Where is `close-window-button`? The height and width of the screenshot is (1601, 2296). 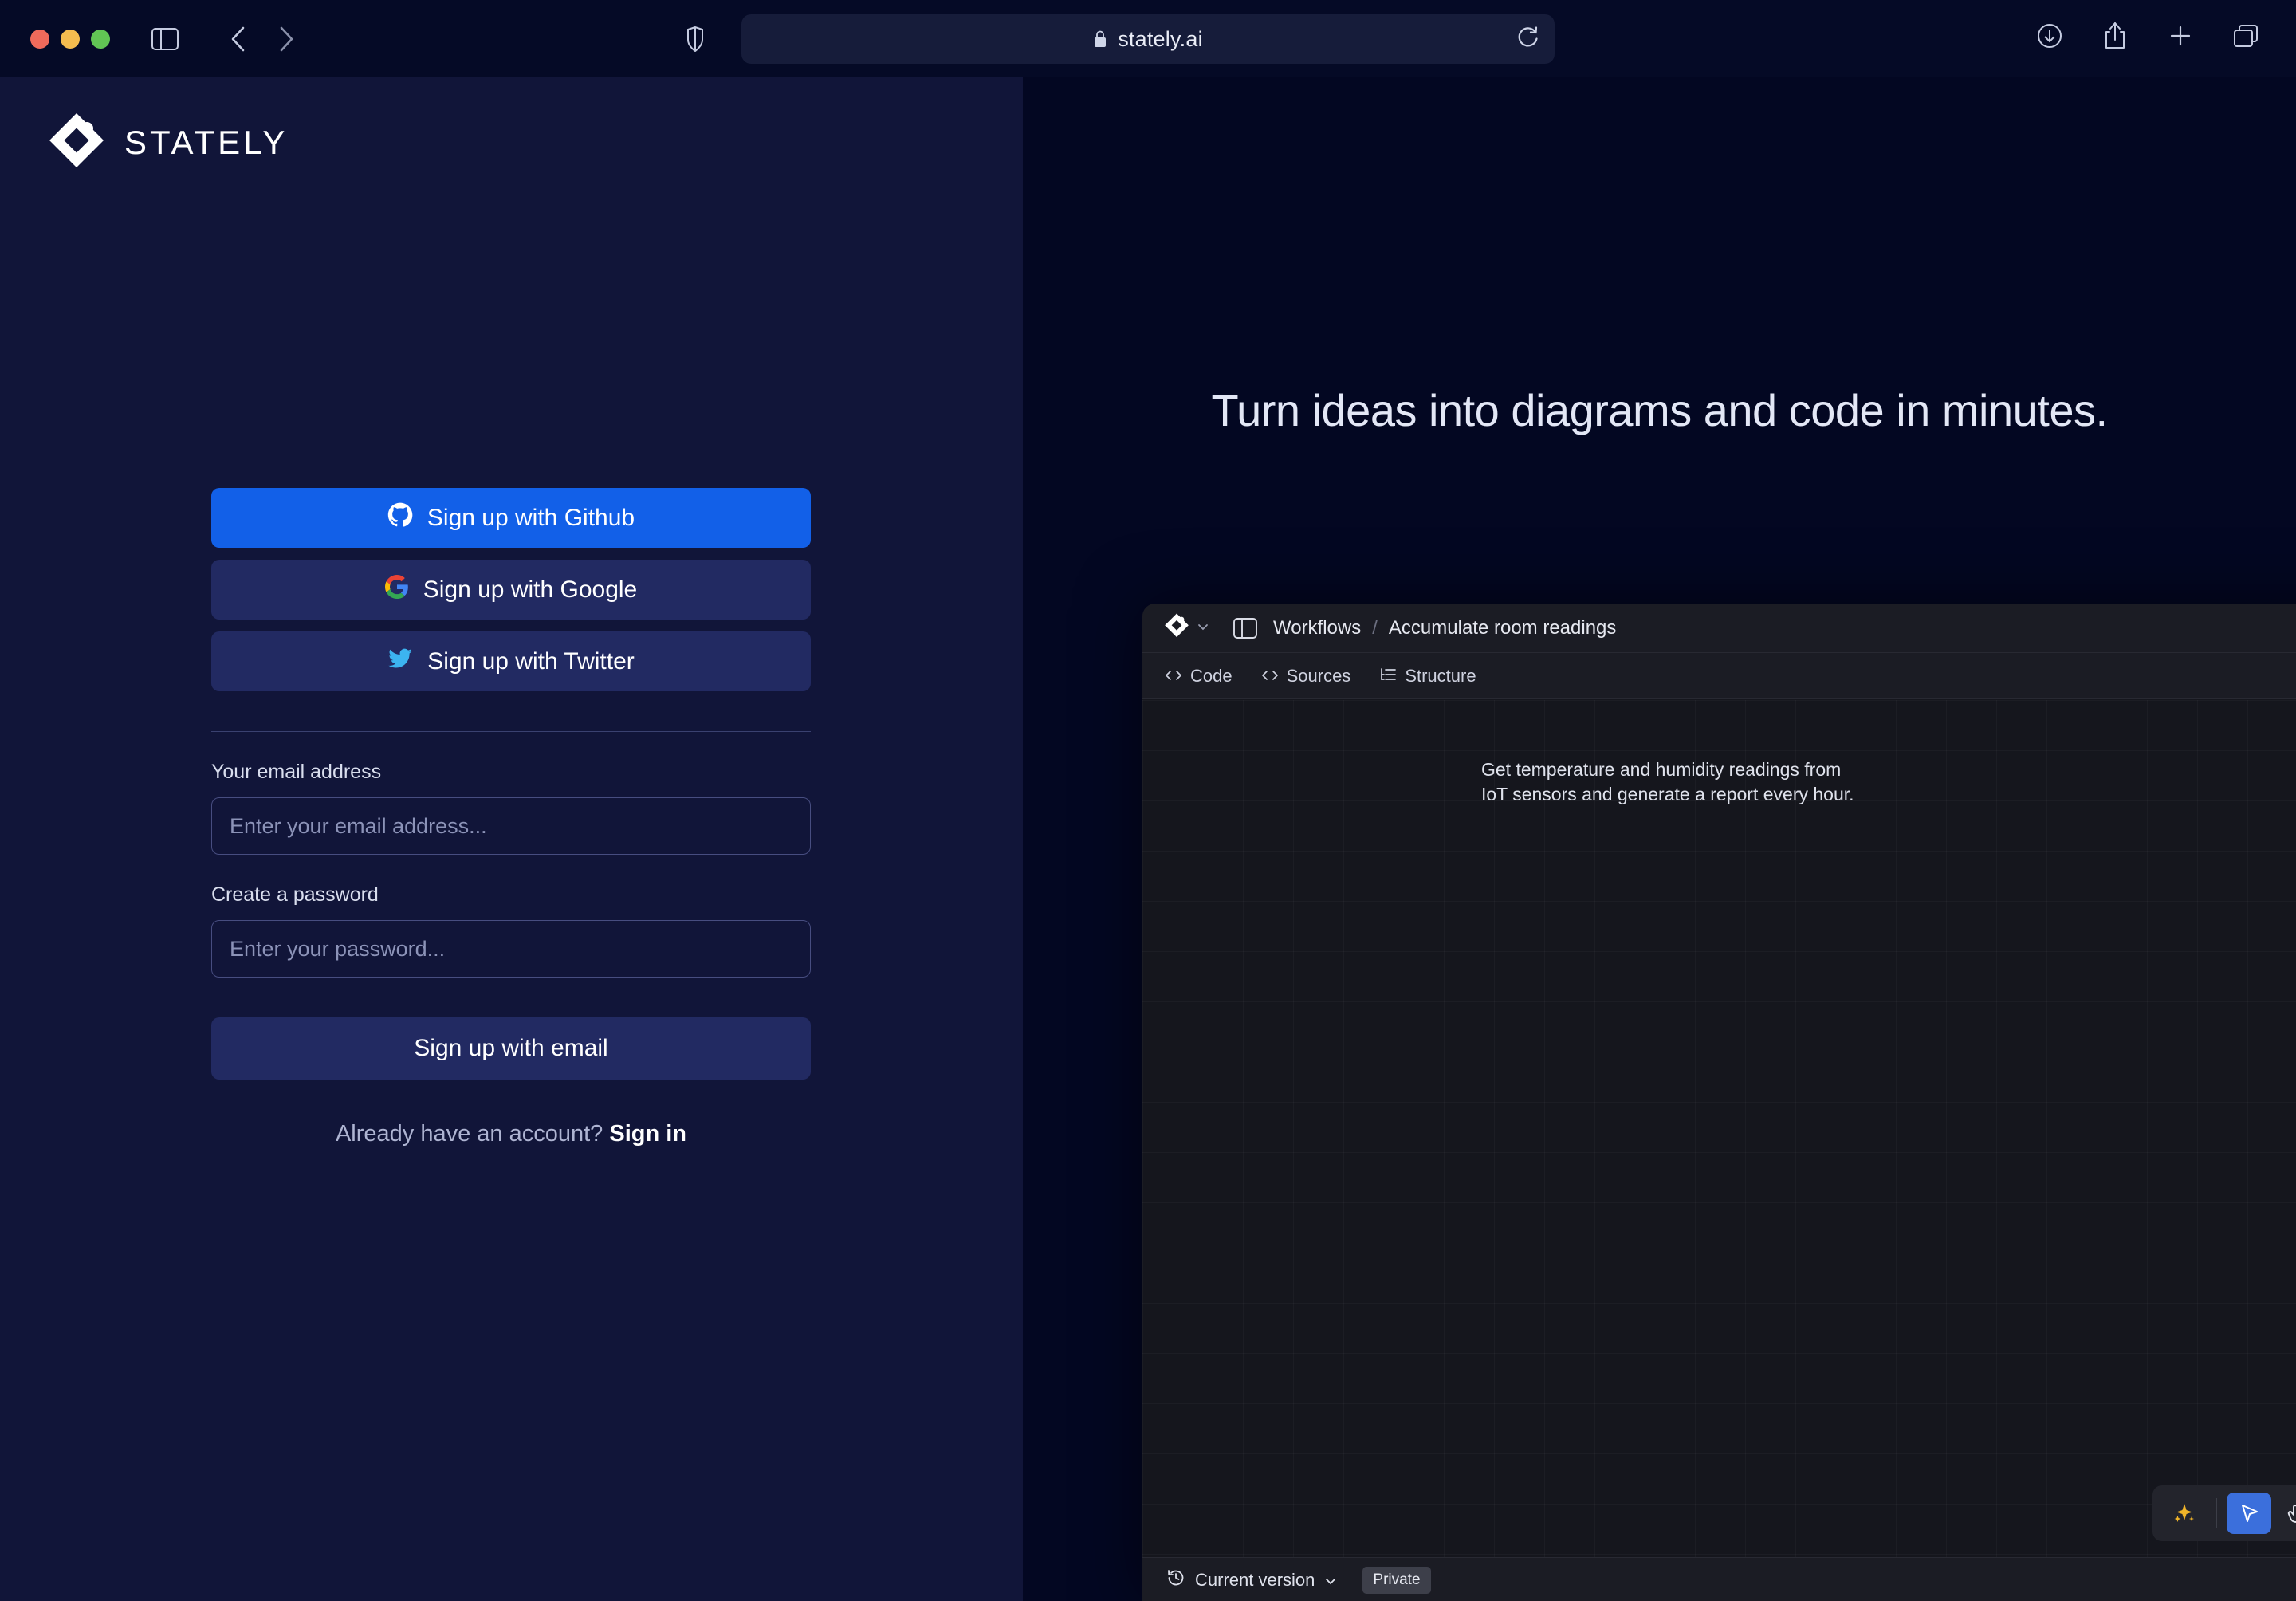
close-window-button is located at coordinates (39, 39).